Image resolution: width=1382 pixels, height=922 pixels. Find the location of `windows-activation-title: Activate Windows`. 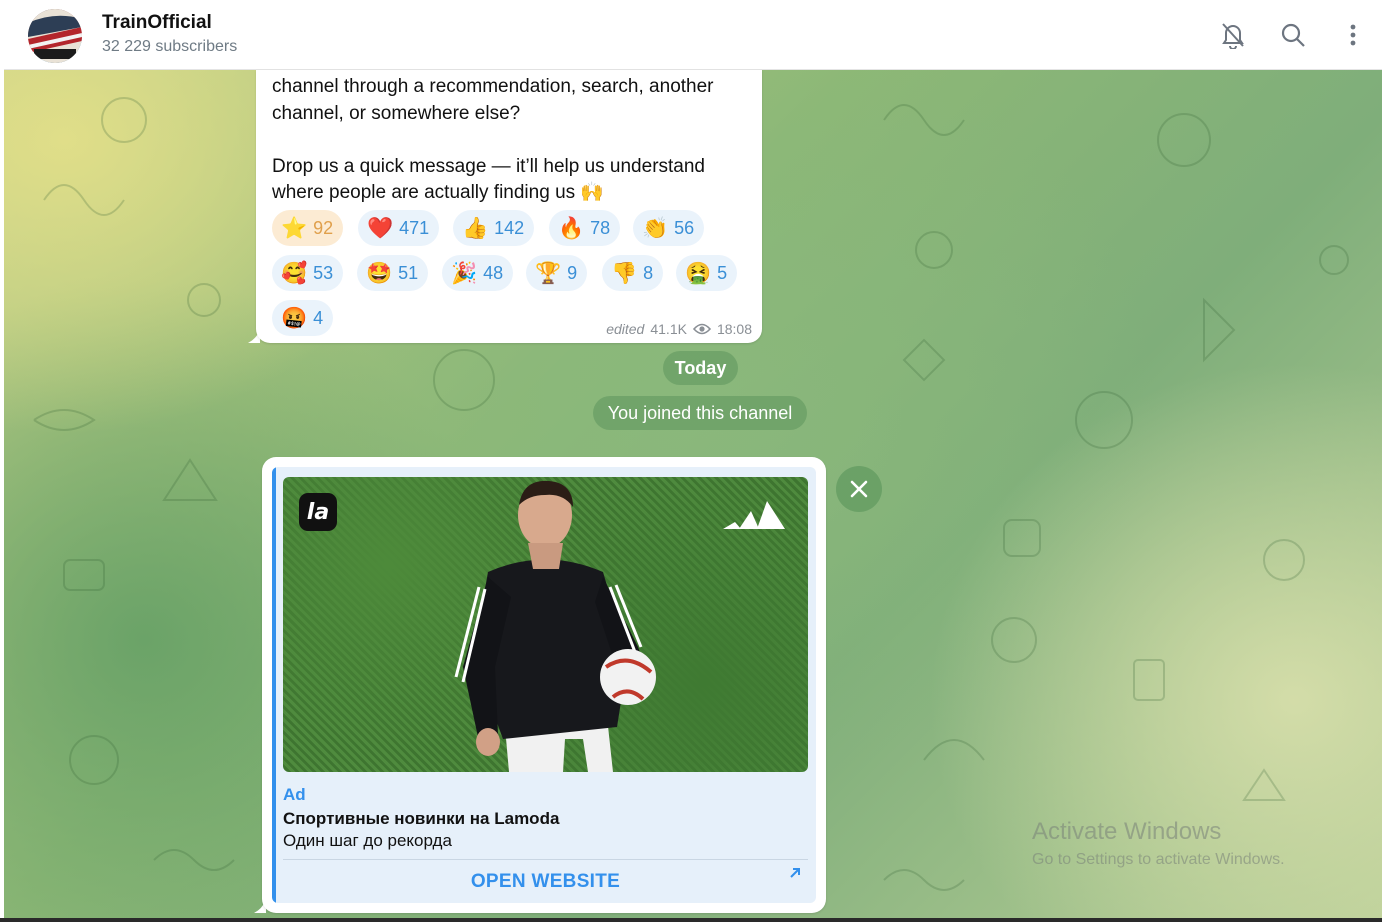

windows-activation-title: Activate Windows is located at coordinates (1127, 831).